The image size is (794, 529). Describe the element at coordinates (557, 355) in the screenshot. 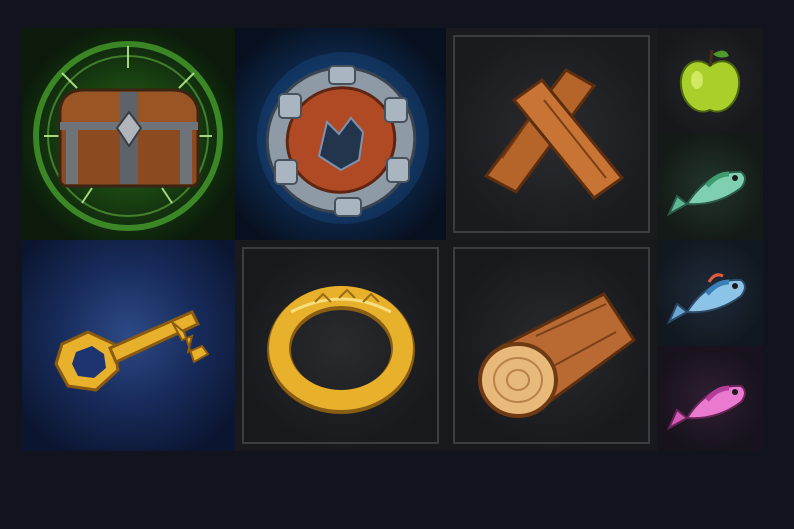

I see `wood-log-icon` at that location.